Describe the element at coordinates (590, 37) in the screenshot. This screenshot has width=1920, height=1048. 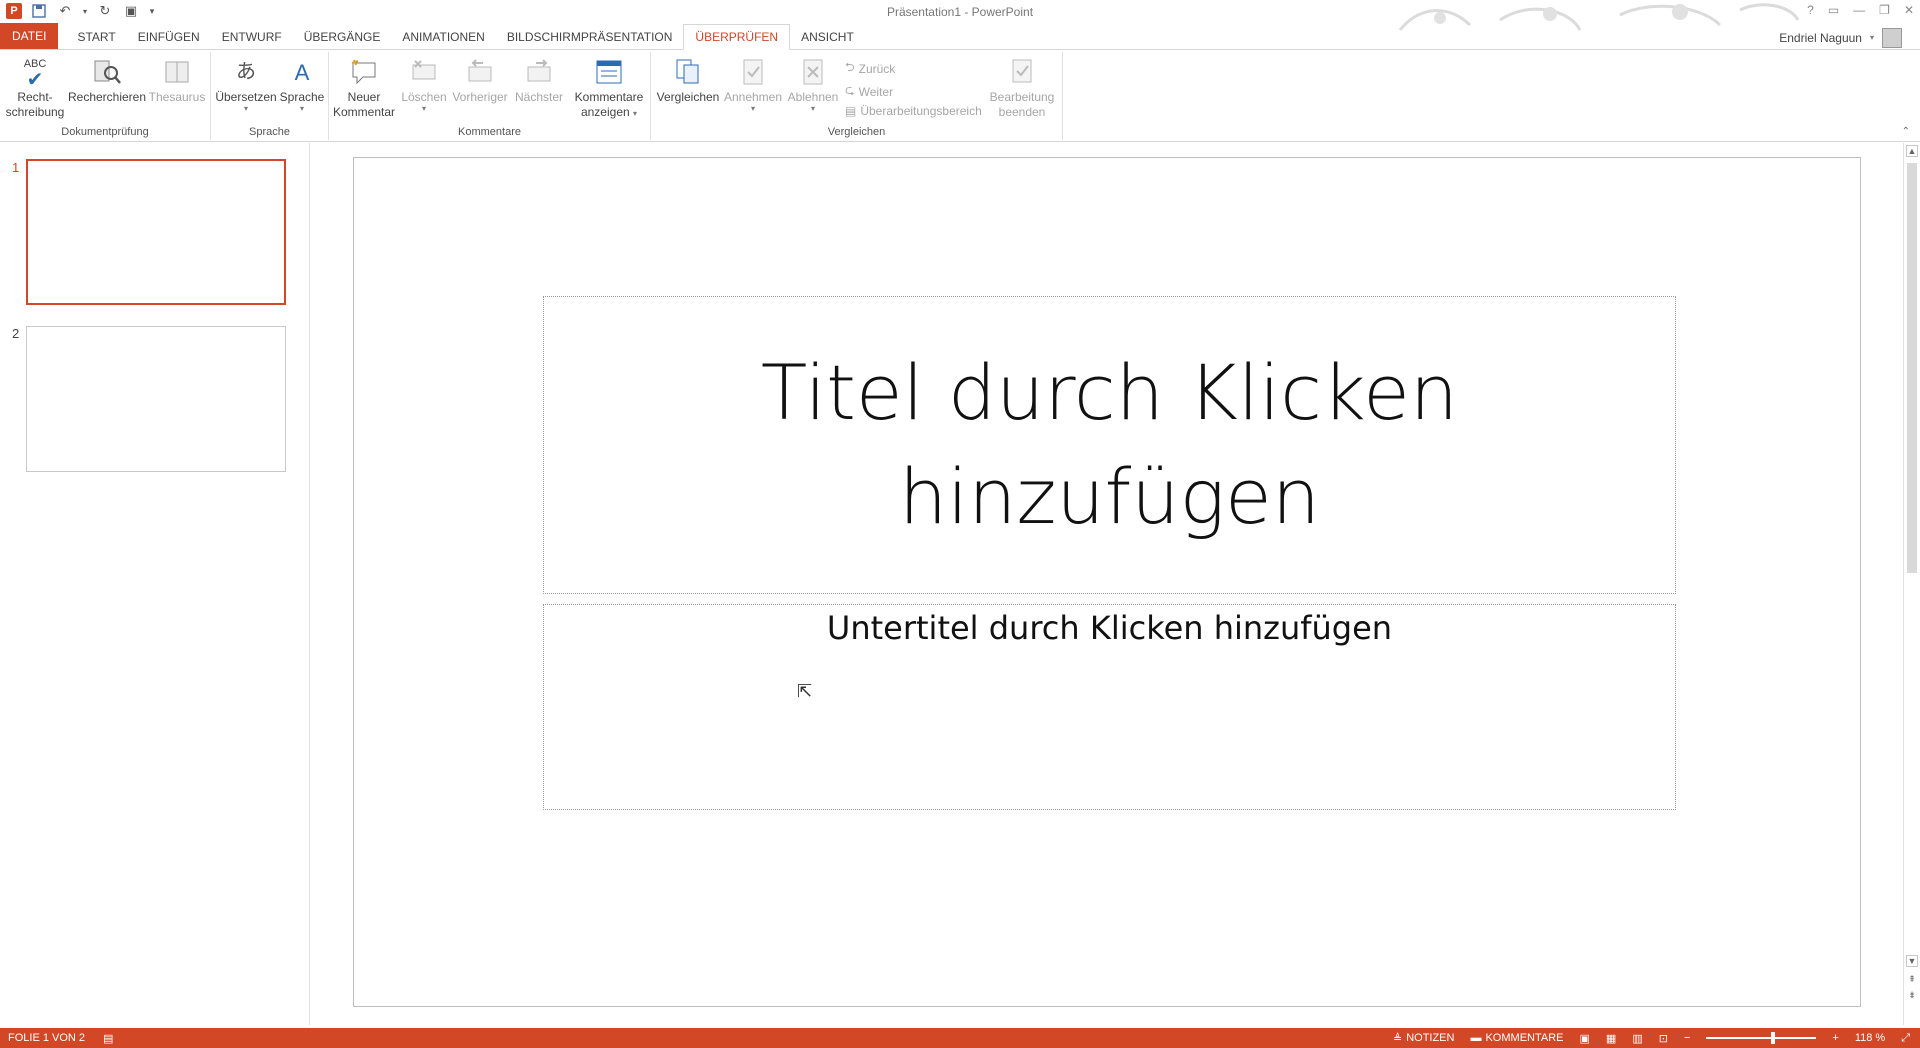
I see `tab-slideshow: BILDSCHIRMPRÄSENTATION` at that location.